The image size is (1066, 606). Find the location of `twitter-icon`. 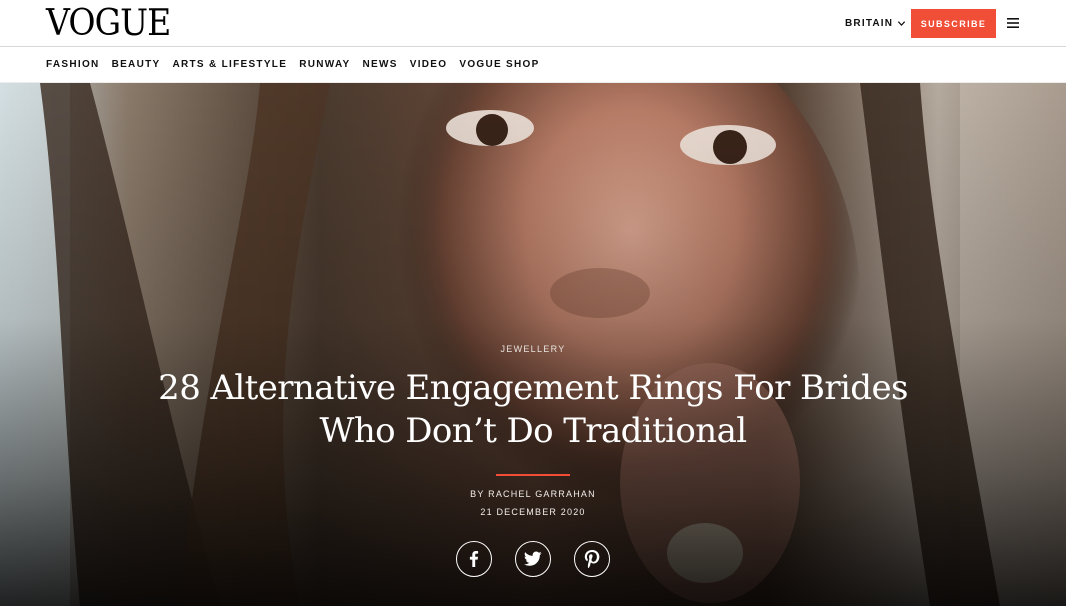

twitter-icon is located at coordinates (533, 558).